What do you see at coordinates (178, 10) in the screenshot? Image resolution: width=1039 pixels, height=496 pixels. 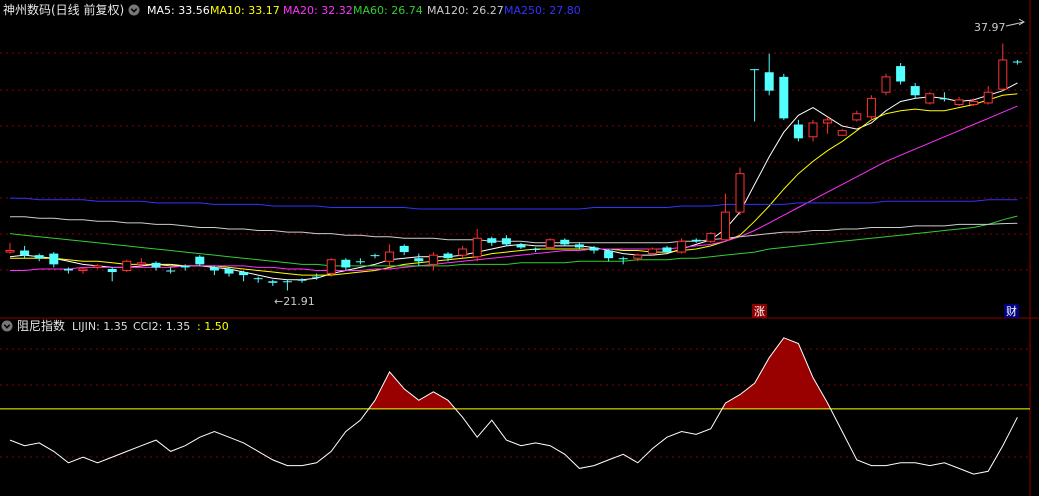 I see `ma5-label: MA5: 33.56` at bounding box center [178, 10].